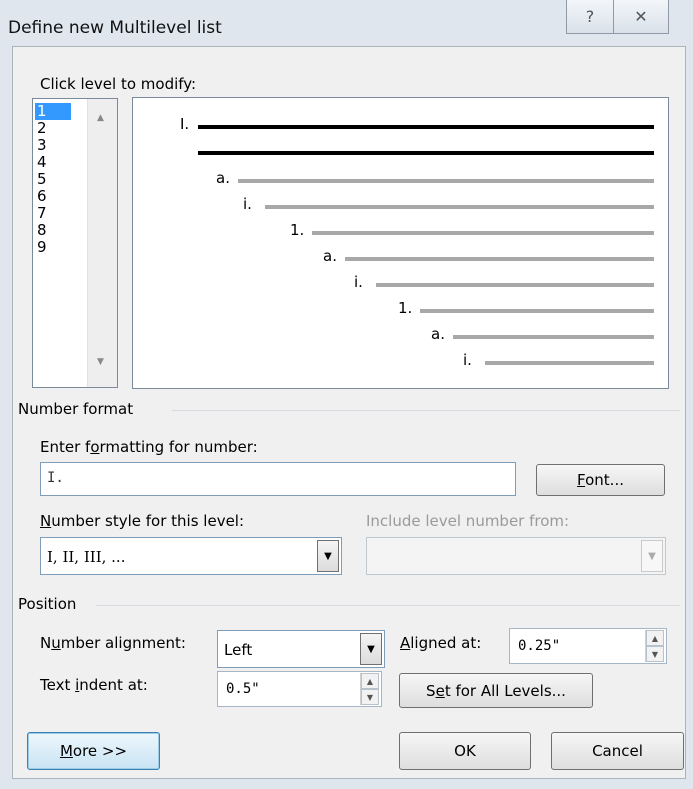 This screenshot has height=789, width=693. I want to click on scroll-up-icon: ▲, so click(100, 118).